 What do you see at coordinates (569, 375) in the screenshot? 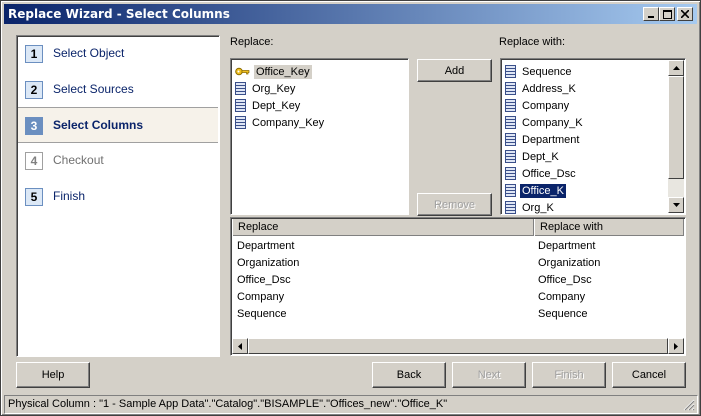
I see `finish-button: Finish` at bounding box center [569, 375].